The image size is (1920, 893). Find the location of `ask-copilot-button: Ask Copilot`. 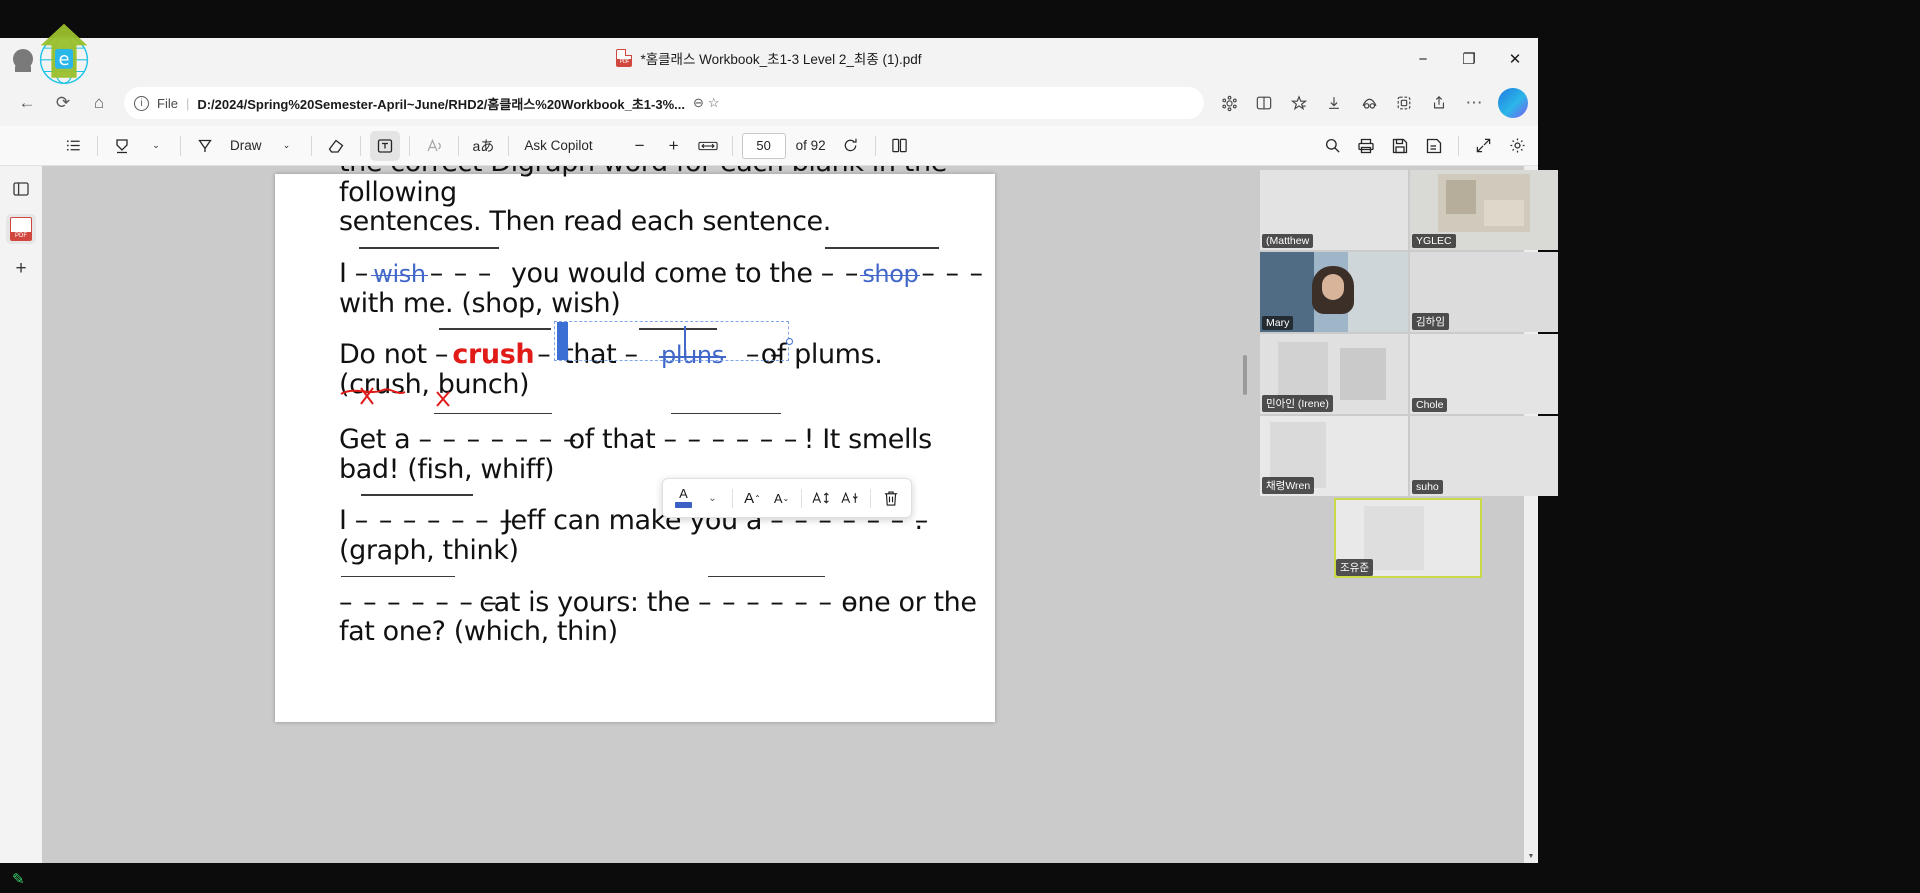

ask-copilot-button: Ask Copilot is located at coordinates (558, 146).